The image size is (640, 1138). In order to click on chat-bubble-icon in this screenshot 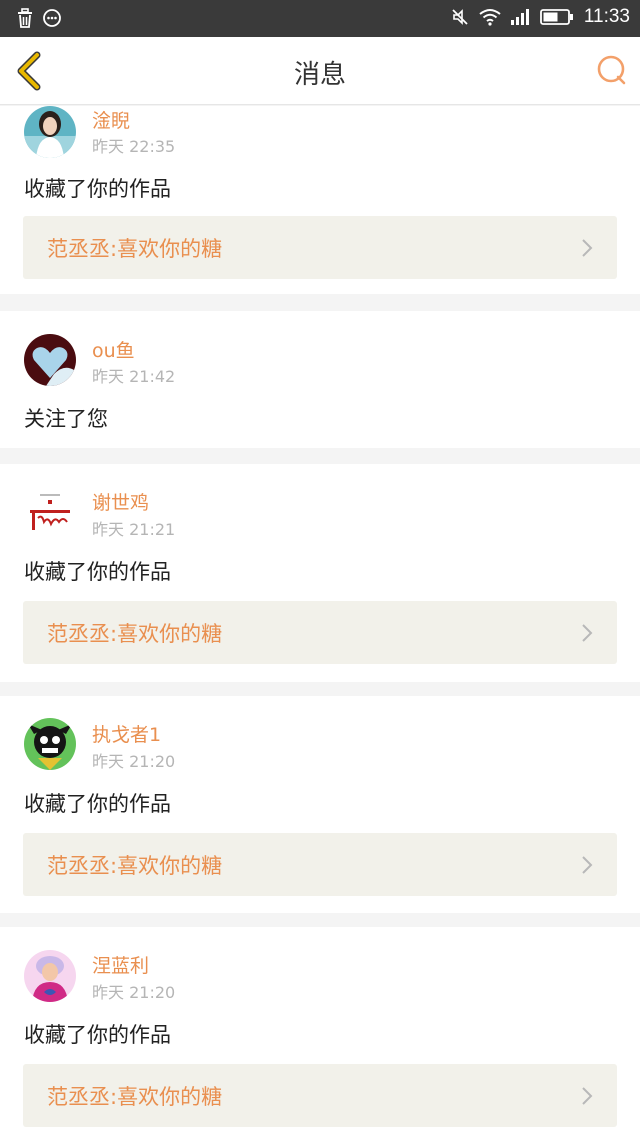, I will do `click(611, 70)`.